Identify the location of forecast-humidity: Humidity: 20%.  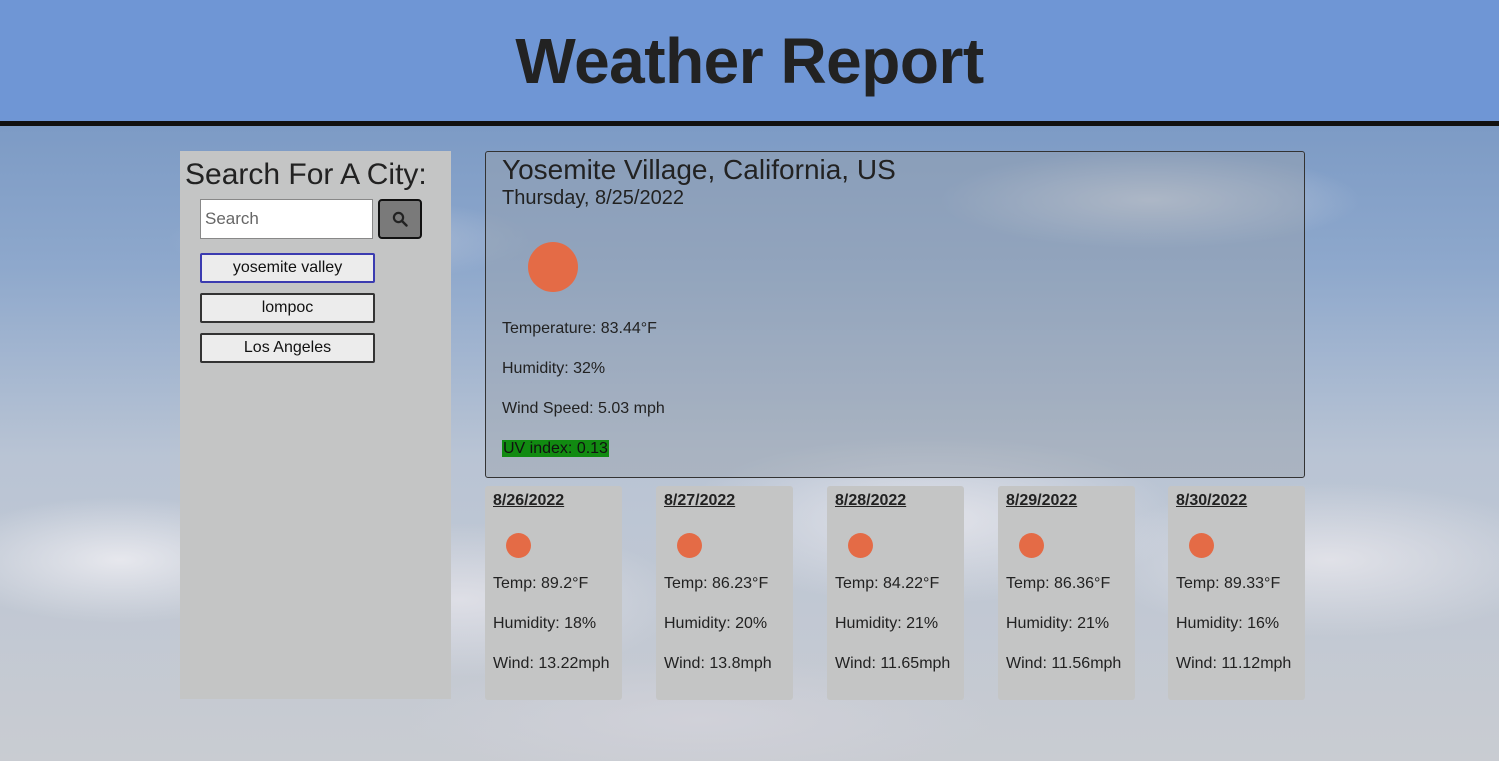
(716, 623).